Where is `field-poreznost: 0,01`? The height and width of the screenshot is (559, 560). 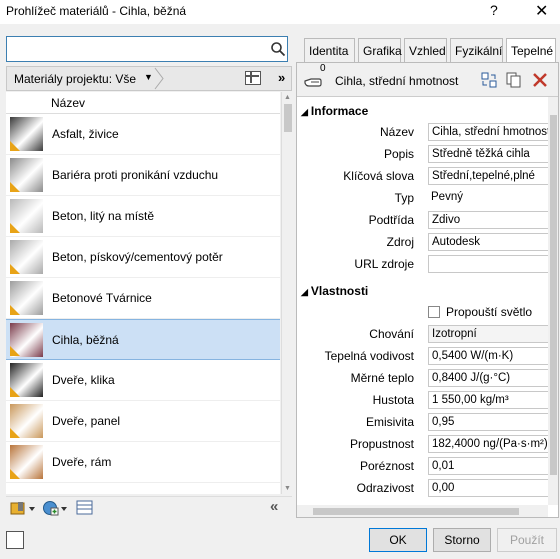
field-poreznost: 0,01 is located at coordinates (489, 466).